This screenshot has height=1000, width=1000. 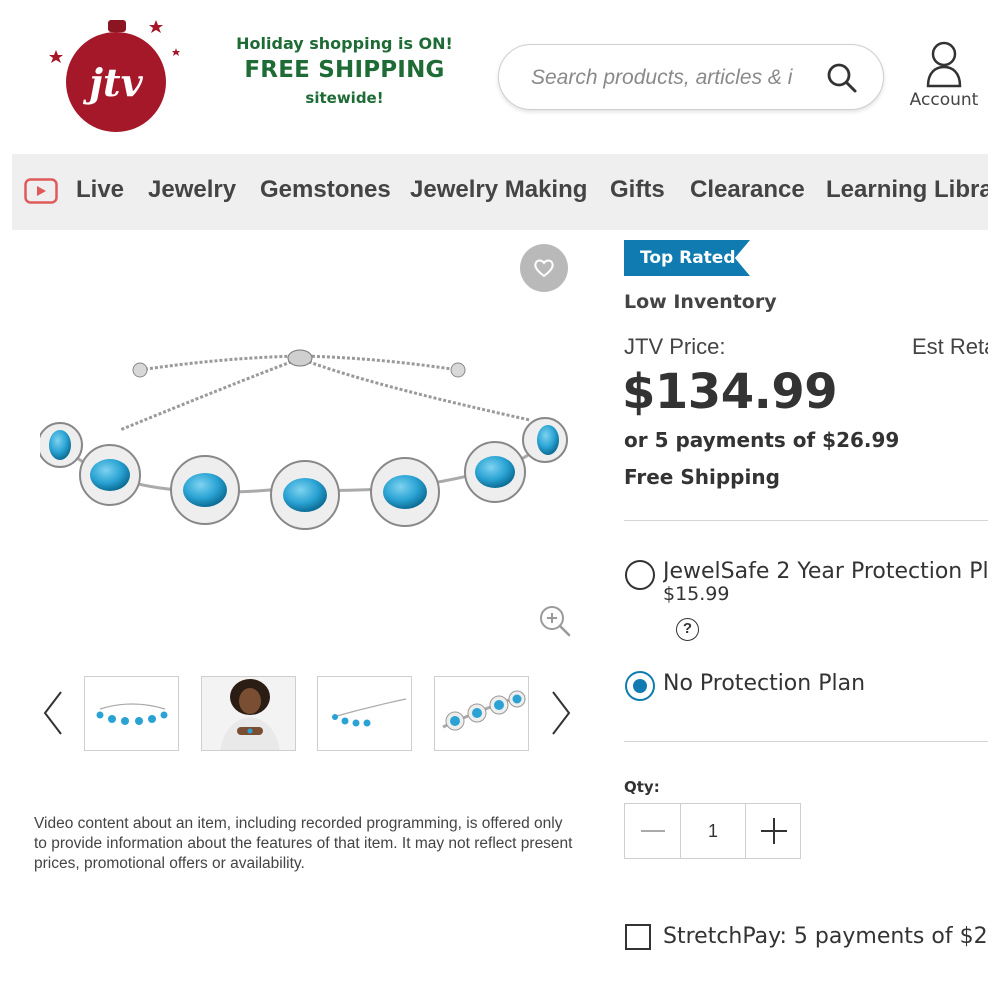 I want to click on search-input, so click(x=670, y=78).